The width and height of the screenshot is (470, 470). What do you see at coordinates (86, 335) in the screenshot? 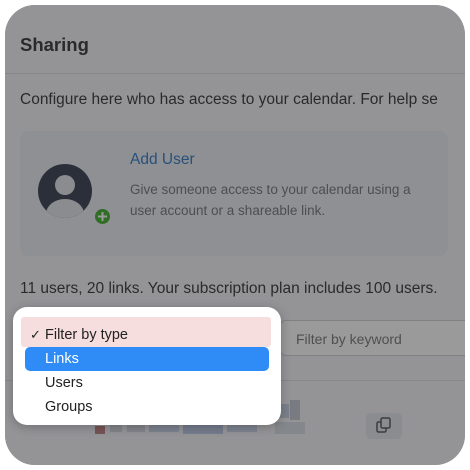
I see `menu-item-label: Filter by type` at bounding box center [86, 335].